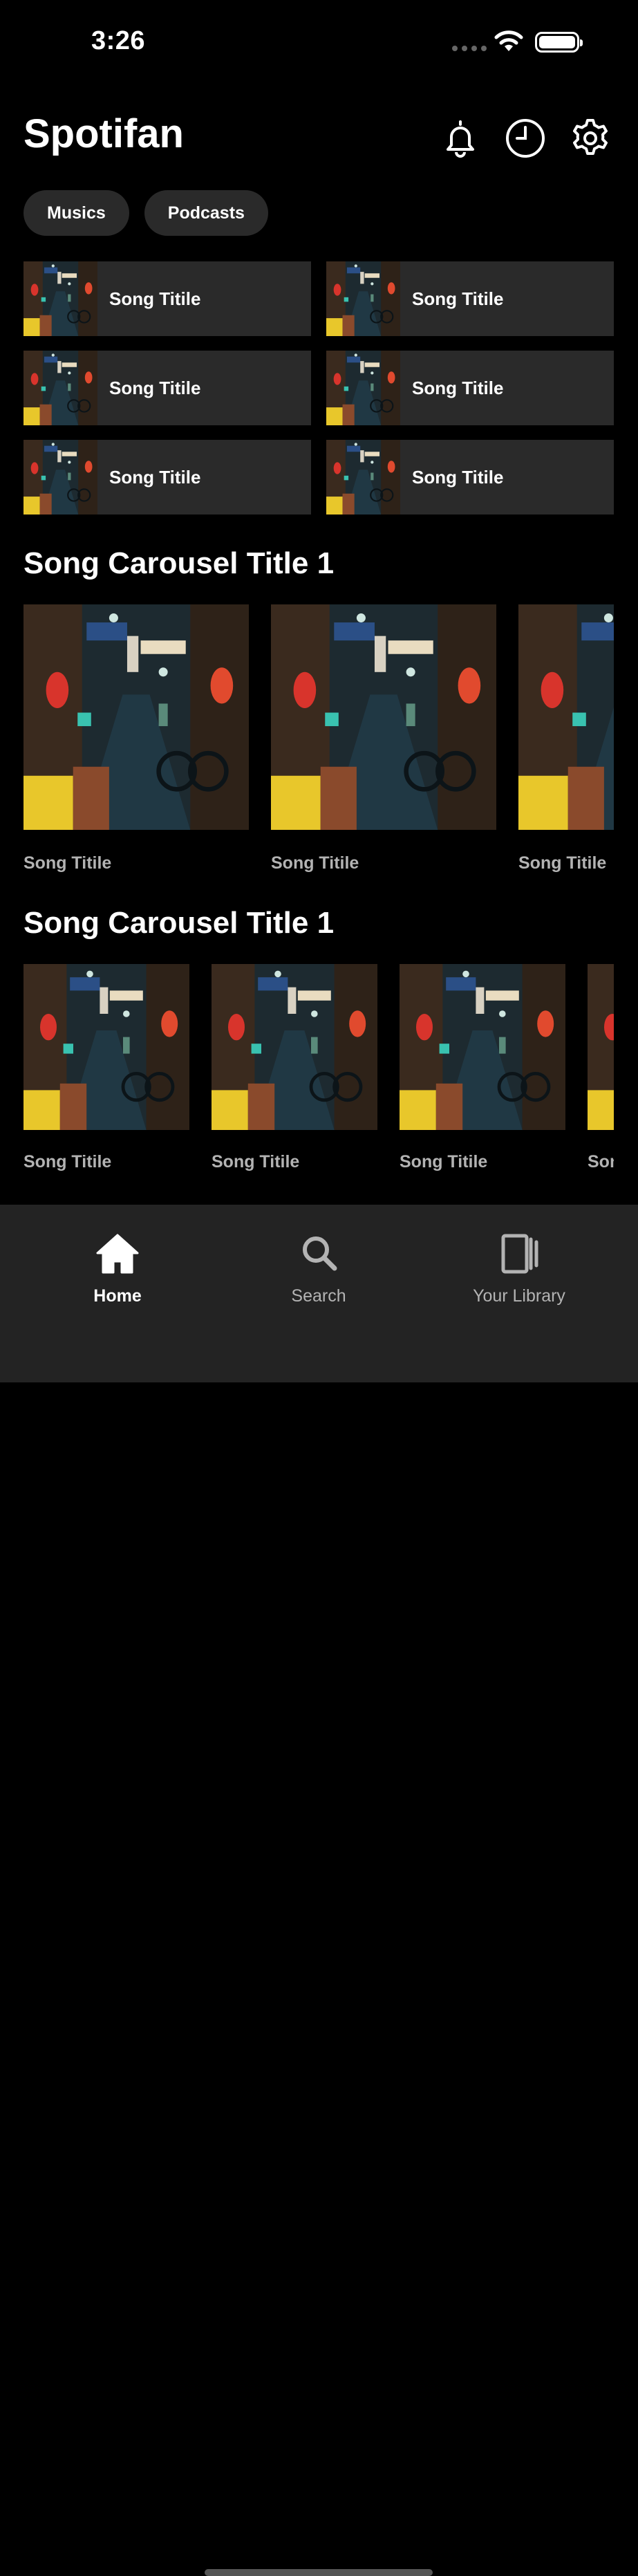  I want to click on wifi-icon, so click(508, 40).